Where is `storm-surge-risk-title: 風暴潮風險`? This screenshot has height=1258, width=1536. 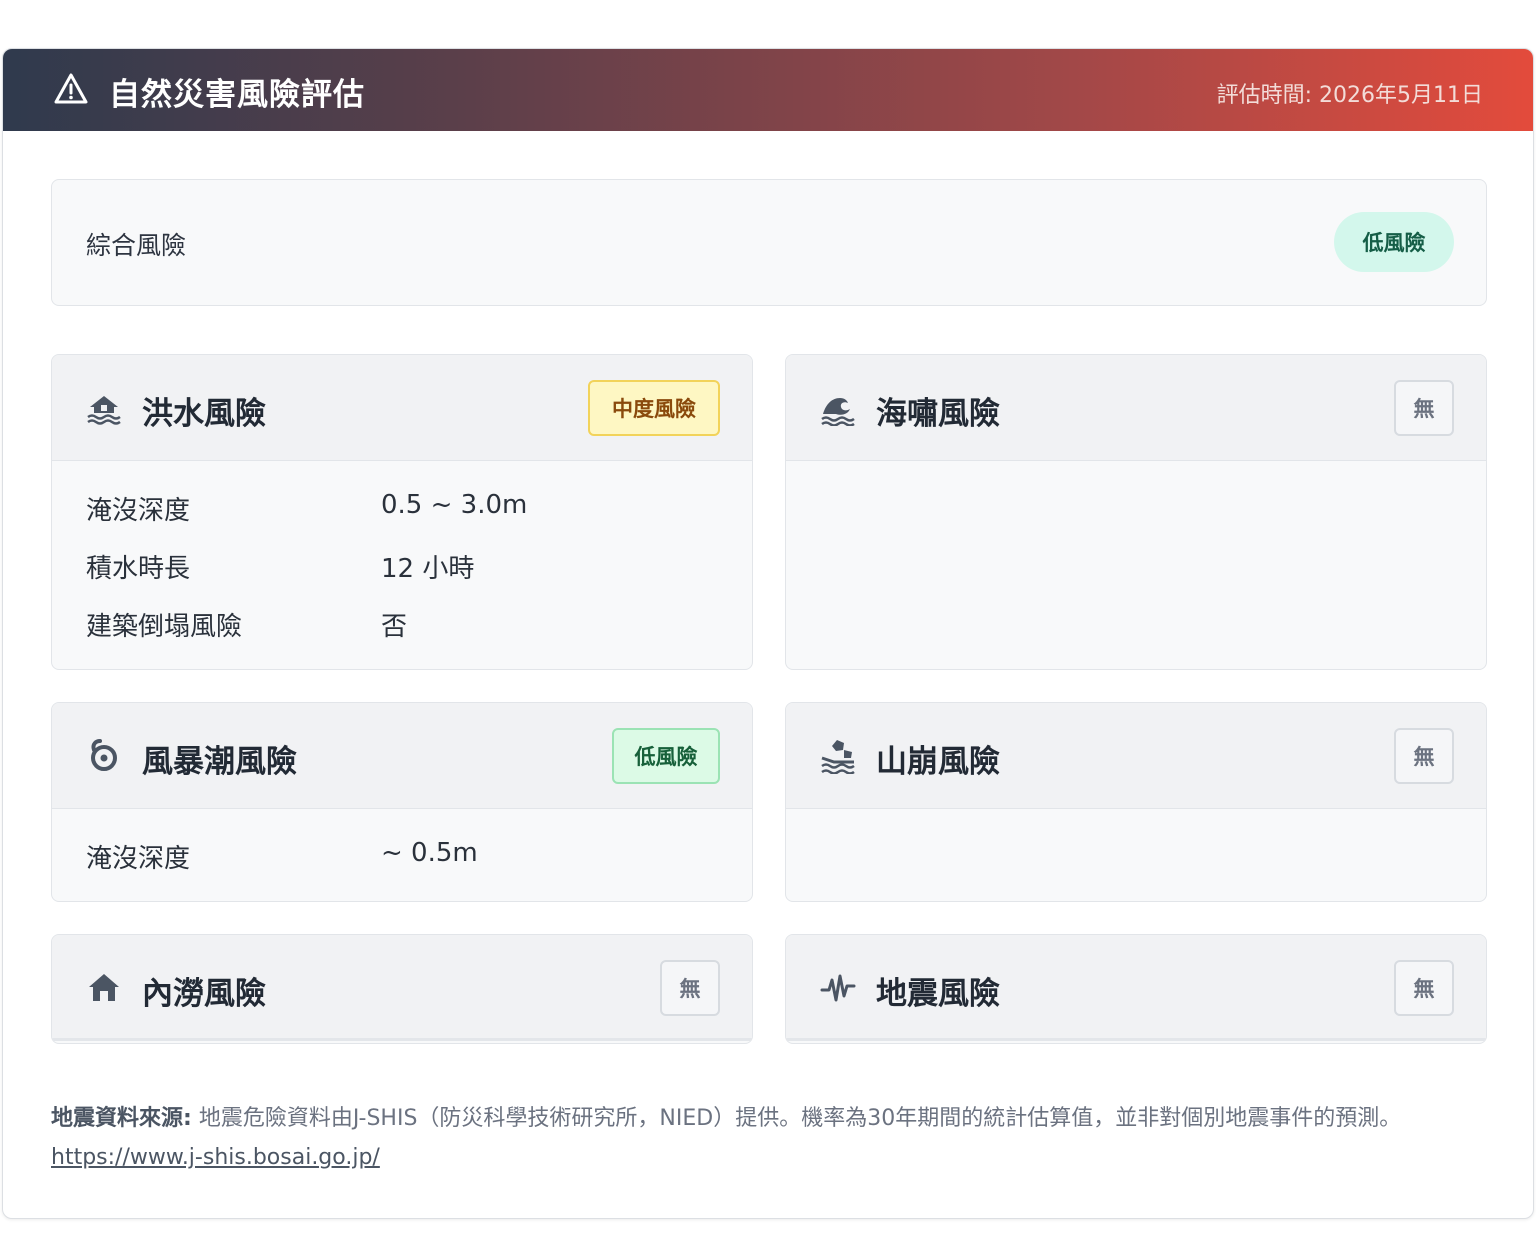
storm-surge-risk-title: 風暴潮風險 is located at coordinates (219, 762).